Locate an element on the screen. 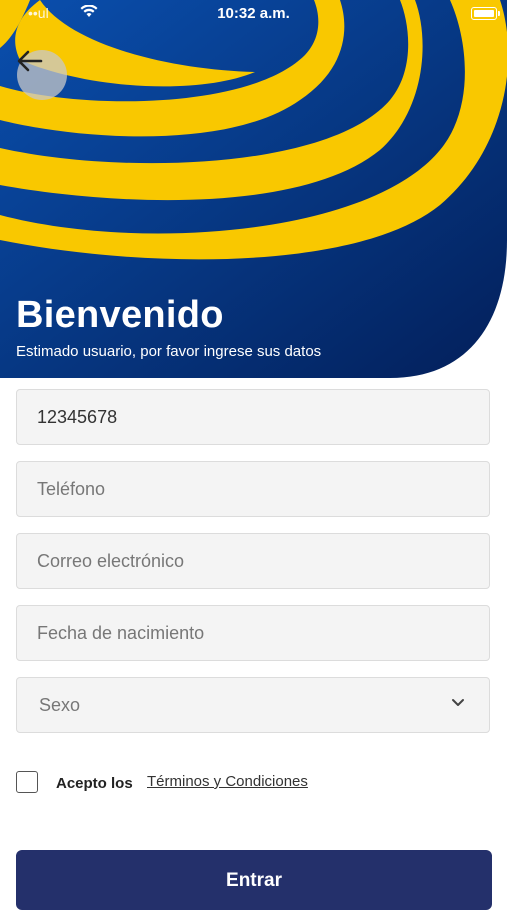  status-bar: ••ul 10:32 a.m. is located at coordinates (253, 14).